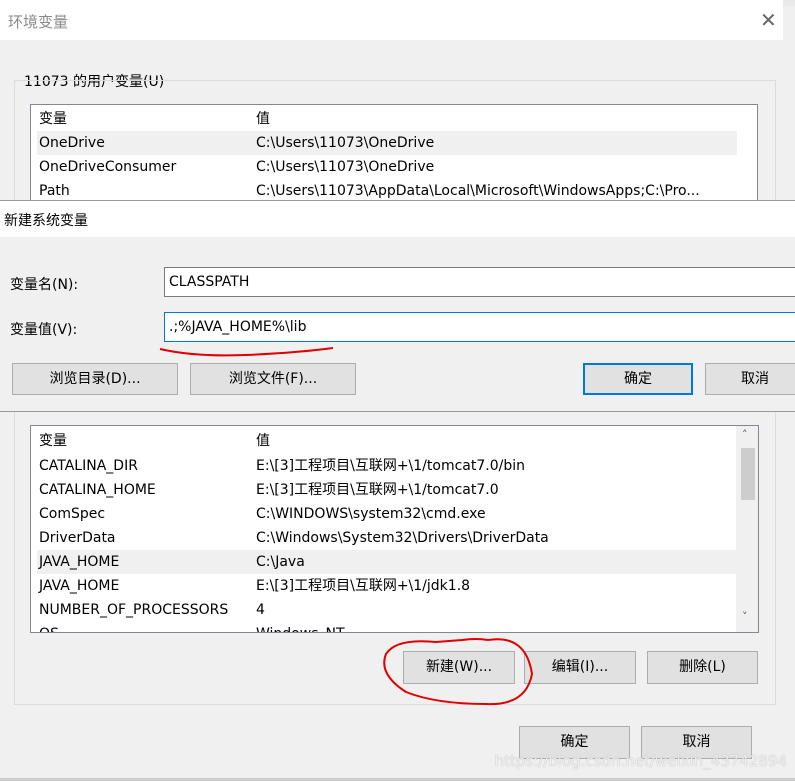 The height and width of the screenshot is (781, 795). Describe the element at coordinates (363, 586) in the screenshot. I see `var-value: E:\[3]工程项目\互联网+\1/jdk1.8` at that location.